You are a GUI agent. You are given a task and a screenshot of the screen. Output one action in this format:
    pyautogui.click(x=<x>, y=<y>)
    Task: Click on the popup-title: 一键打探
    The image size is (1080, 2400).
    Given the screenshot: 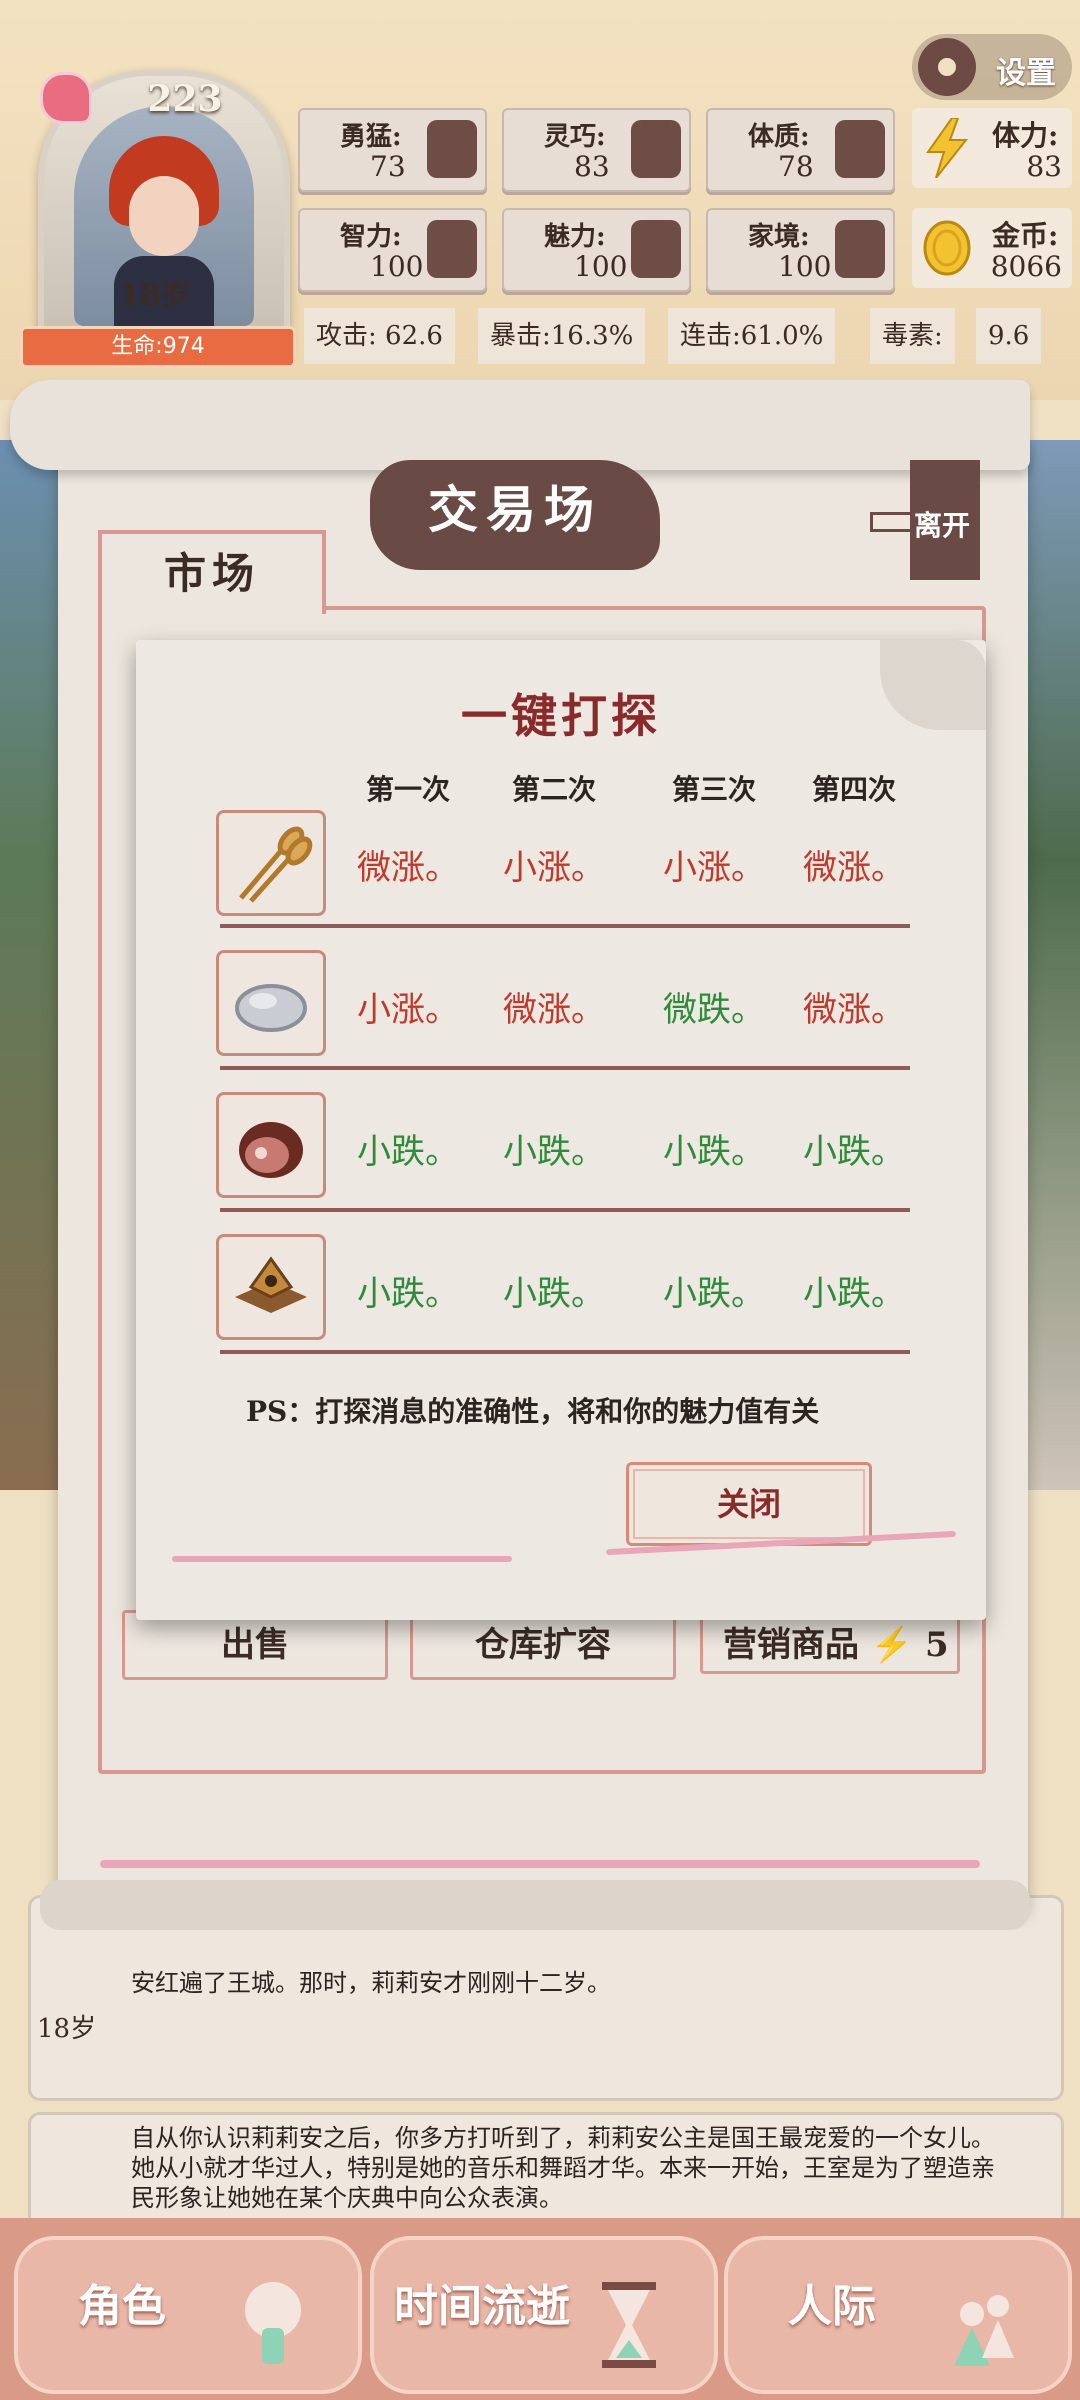 What is the action you would take?
    pyautogui.click(x=561, y=716)
    